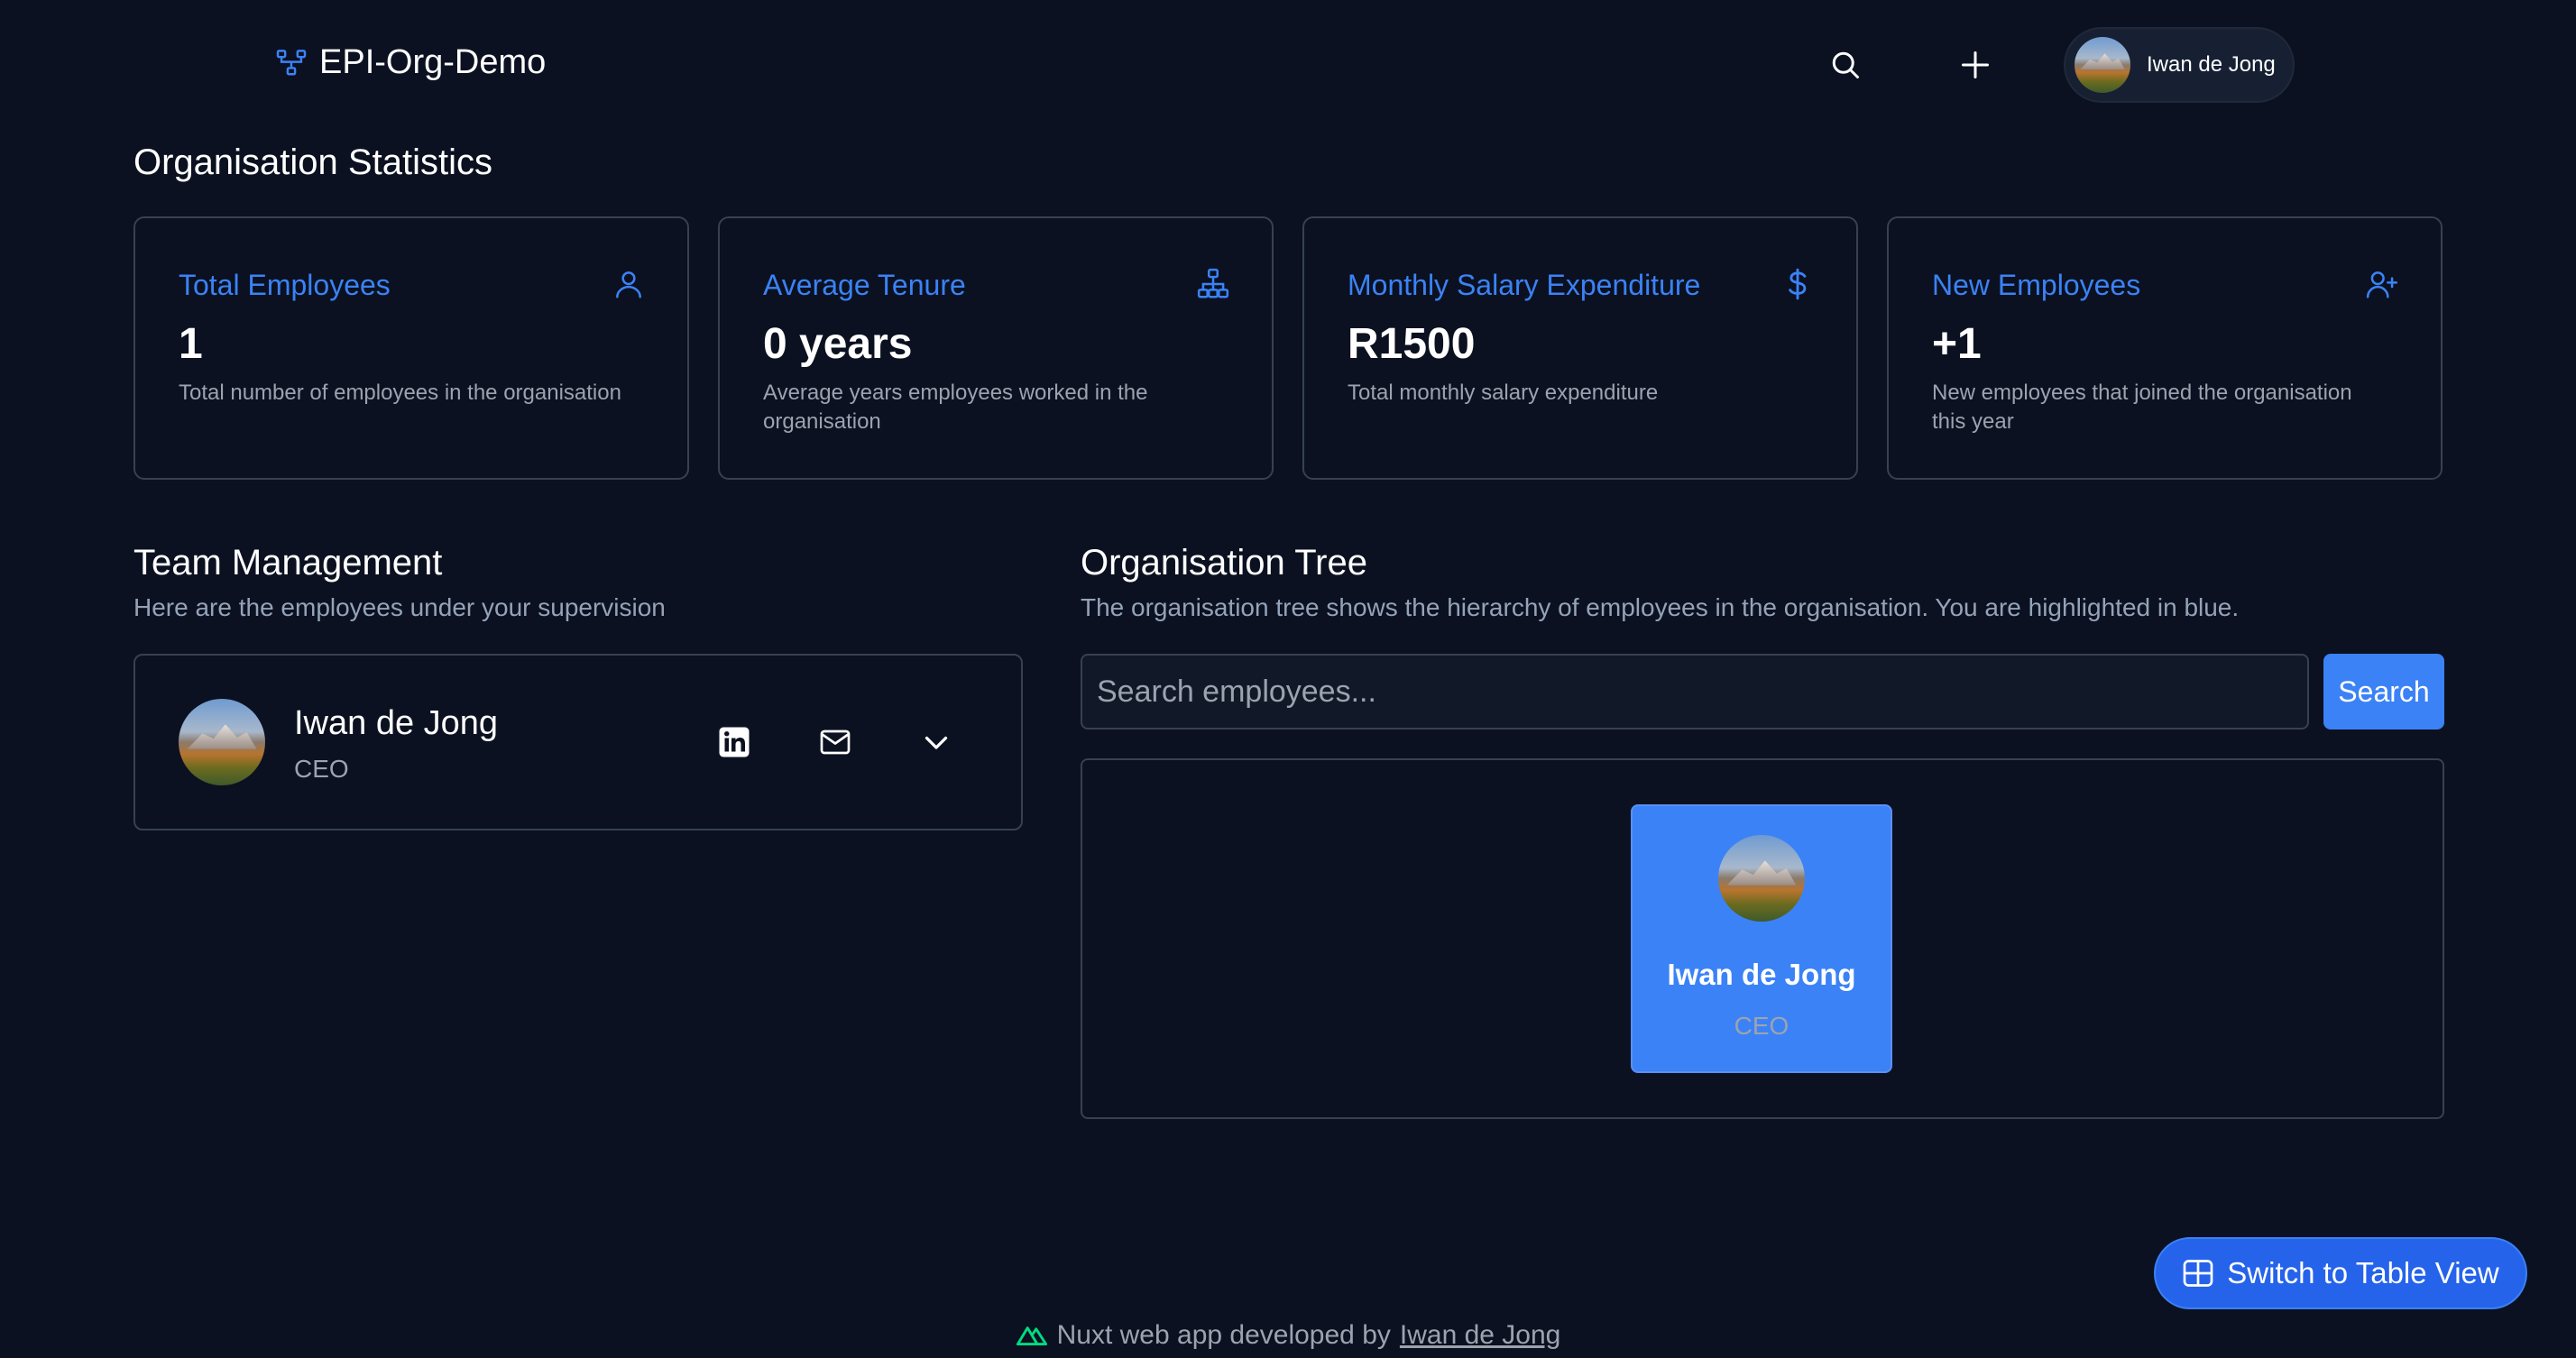 This screenshot has width=2576, height=1358. Describe the element at coordinates (1957, 344) in the screenshot. I see `stat-value: +1` at that location.